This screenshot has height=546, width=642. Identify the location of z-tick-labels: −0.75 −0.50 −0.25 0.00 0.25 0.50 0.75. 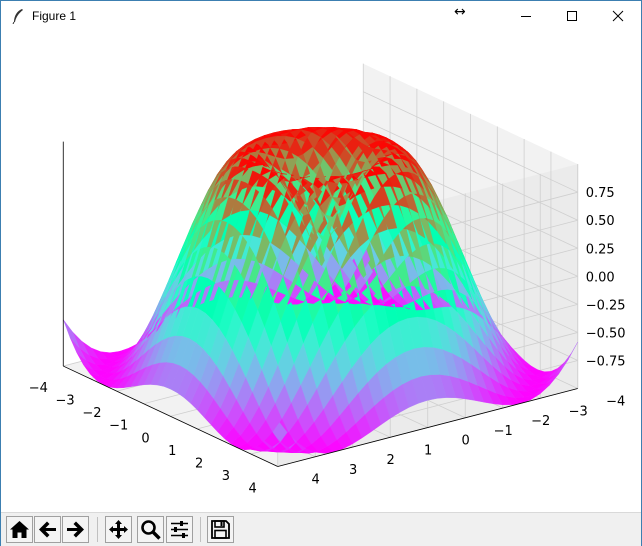
(606, 277).